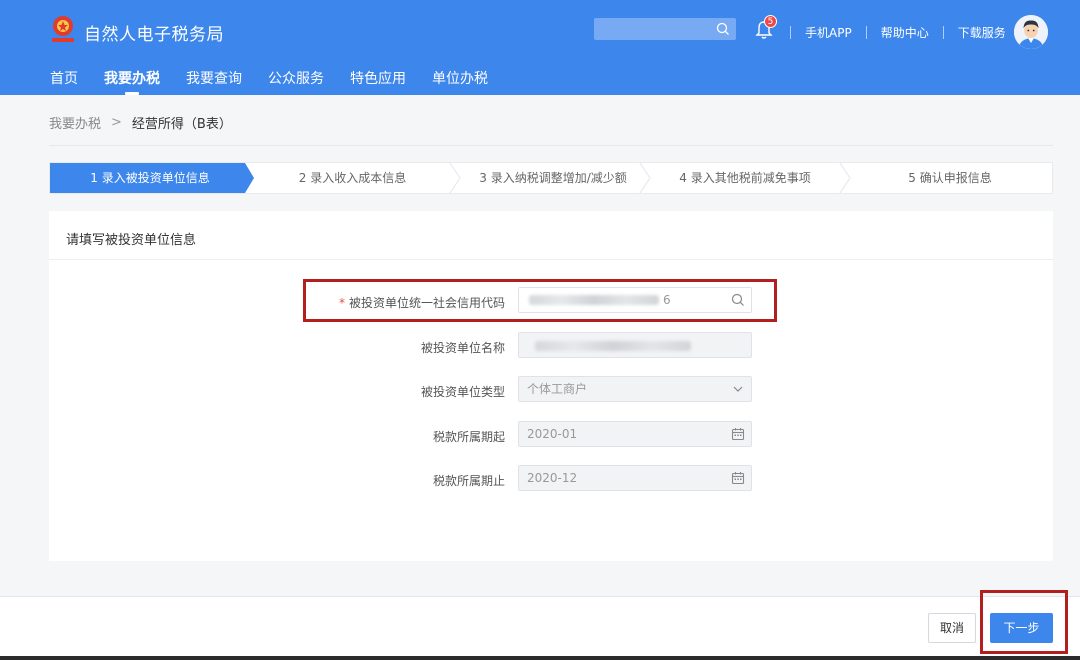 The image size is (1080, 660). What do you see at coordinates (352, 178) in the screenshot?
I see `step-2: 2 录入收入成本信息` at bounding box center [352, 178].